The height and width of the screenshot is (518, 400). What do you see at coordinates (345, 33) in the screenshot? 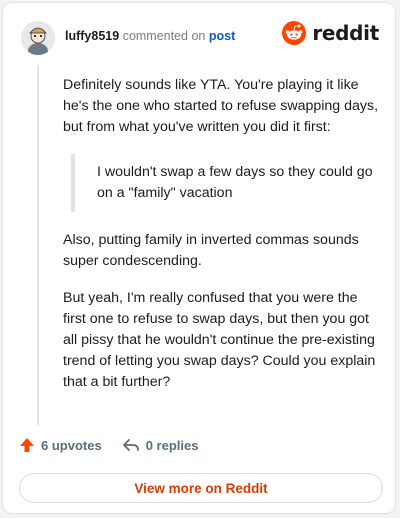
I see `brand-wordmark: reddit` at bounding box center [345, 33].